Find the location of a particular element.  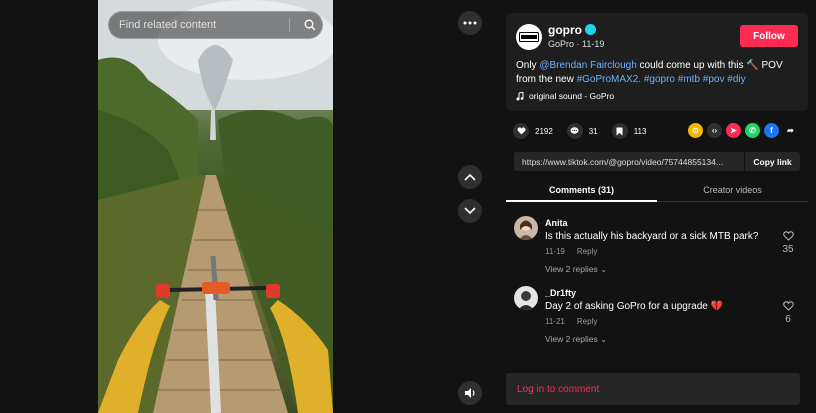

sound-link: original sound - GoPro is located at coordinates (565, 96).